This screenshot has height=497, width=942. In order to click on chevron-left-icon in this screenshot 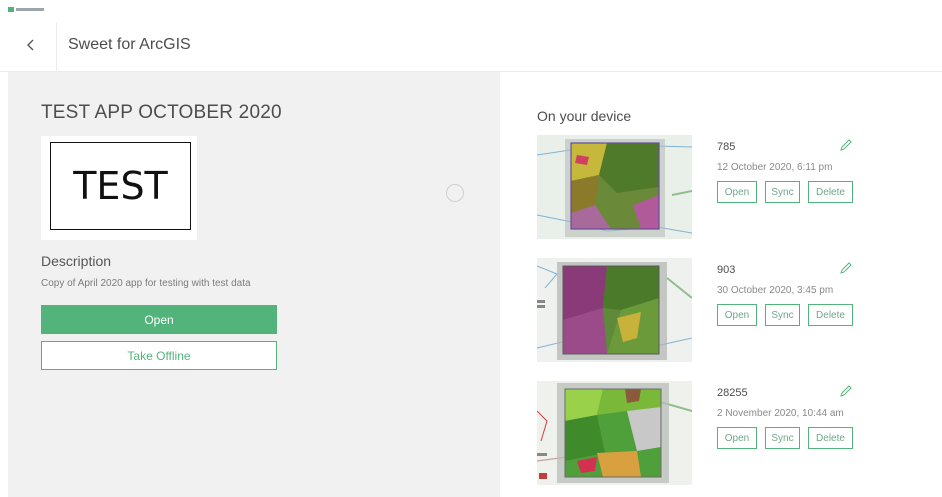, I will do `click(30, 45)`.